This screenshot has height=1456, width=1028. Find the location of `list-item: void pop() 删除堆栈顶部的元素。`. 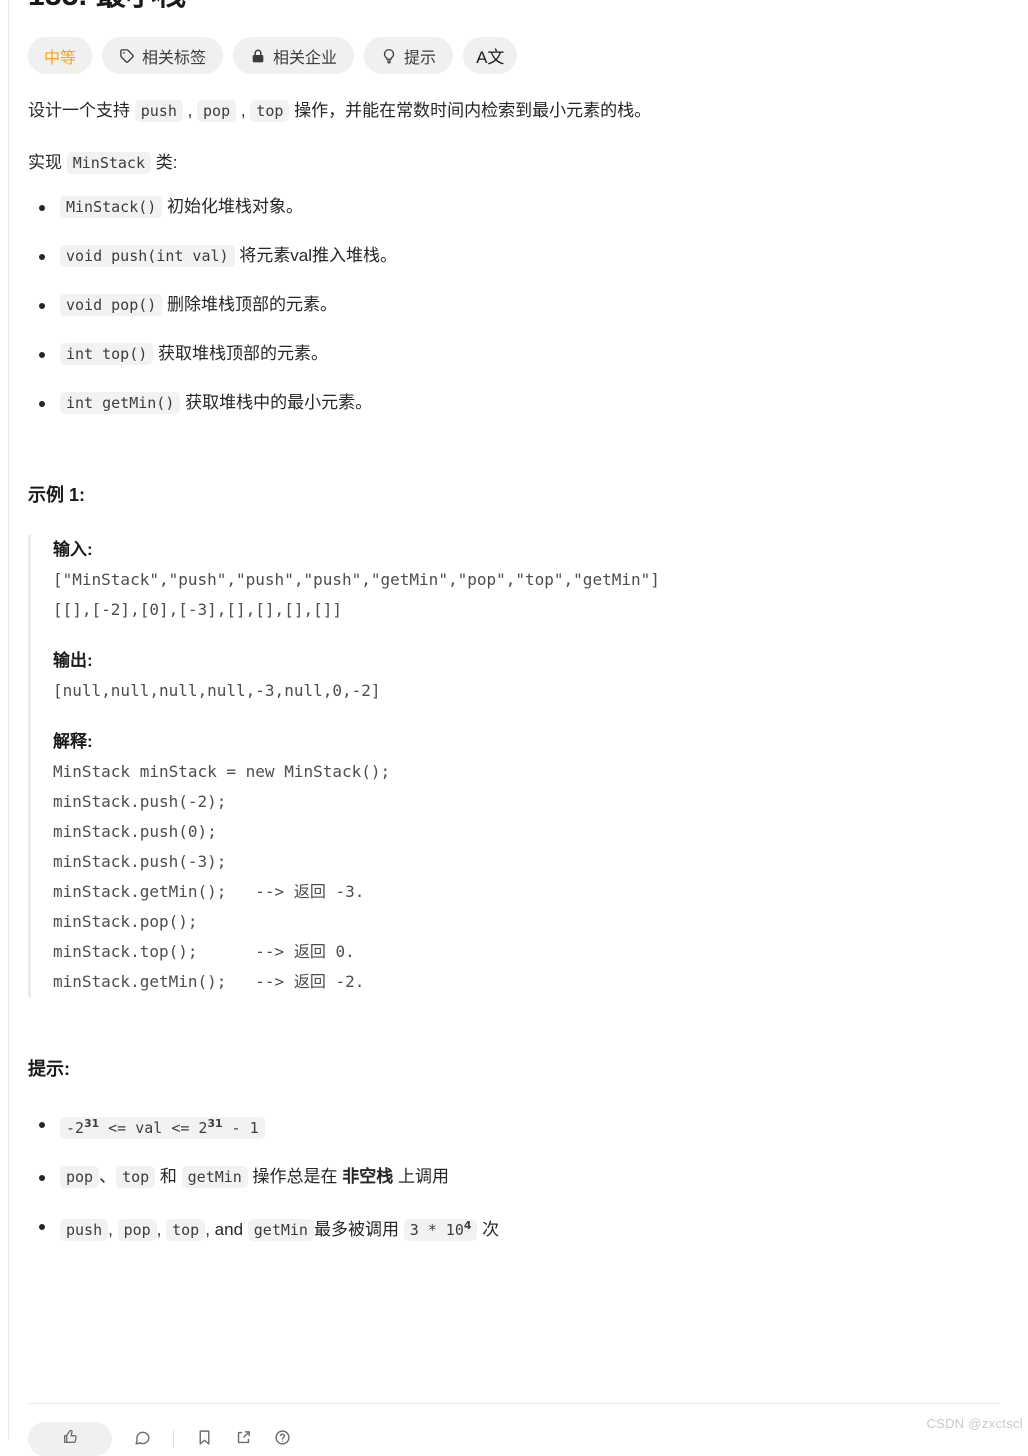

list-item: void pop() 删除堆栈顶部的元素。 is located at coordinates (519, 305).